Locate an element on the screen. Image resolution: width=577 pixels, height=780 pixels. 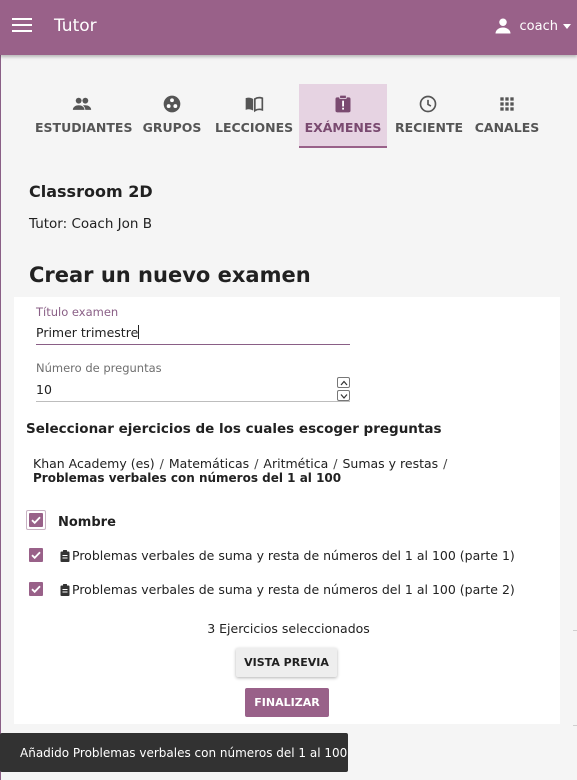
tab-grupos: GRUPOS is located at coordinates (172, 116).